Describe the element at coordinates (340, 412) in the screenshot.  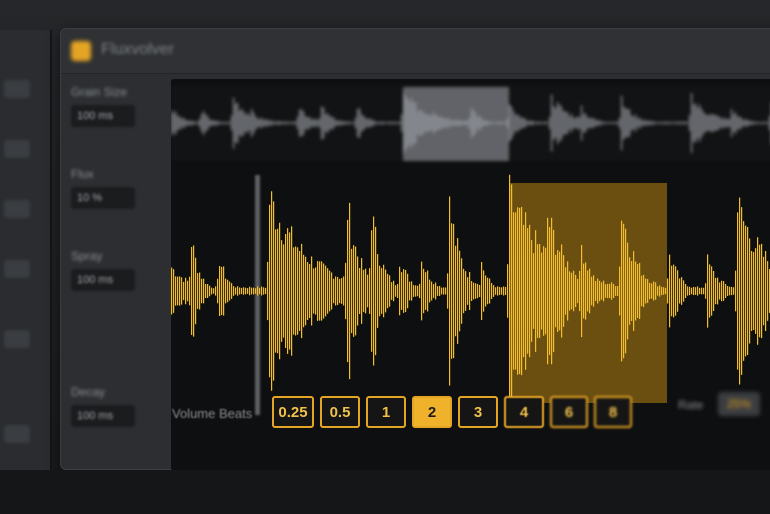
I see `beat-button-0.5: 0.5` at that location.